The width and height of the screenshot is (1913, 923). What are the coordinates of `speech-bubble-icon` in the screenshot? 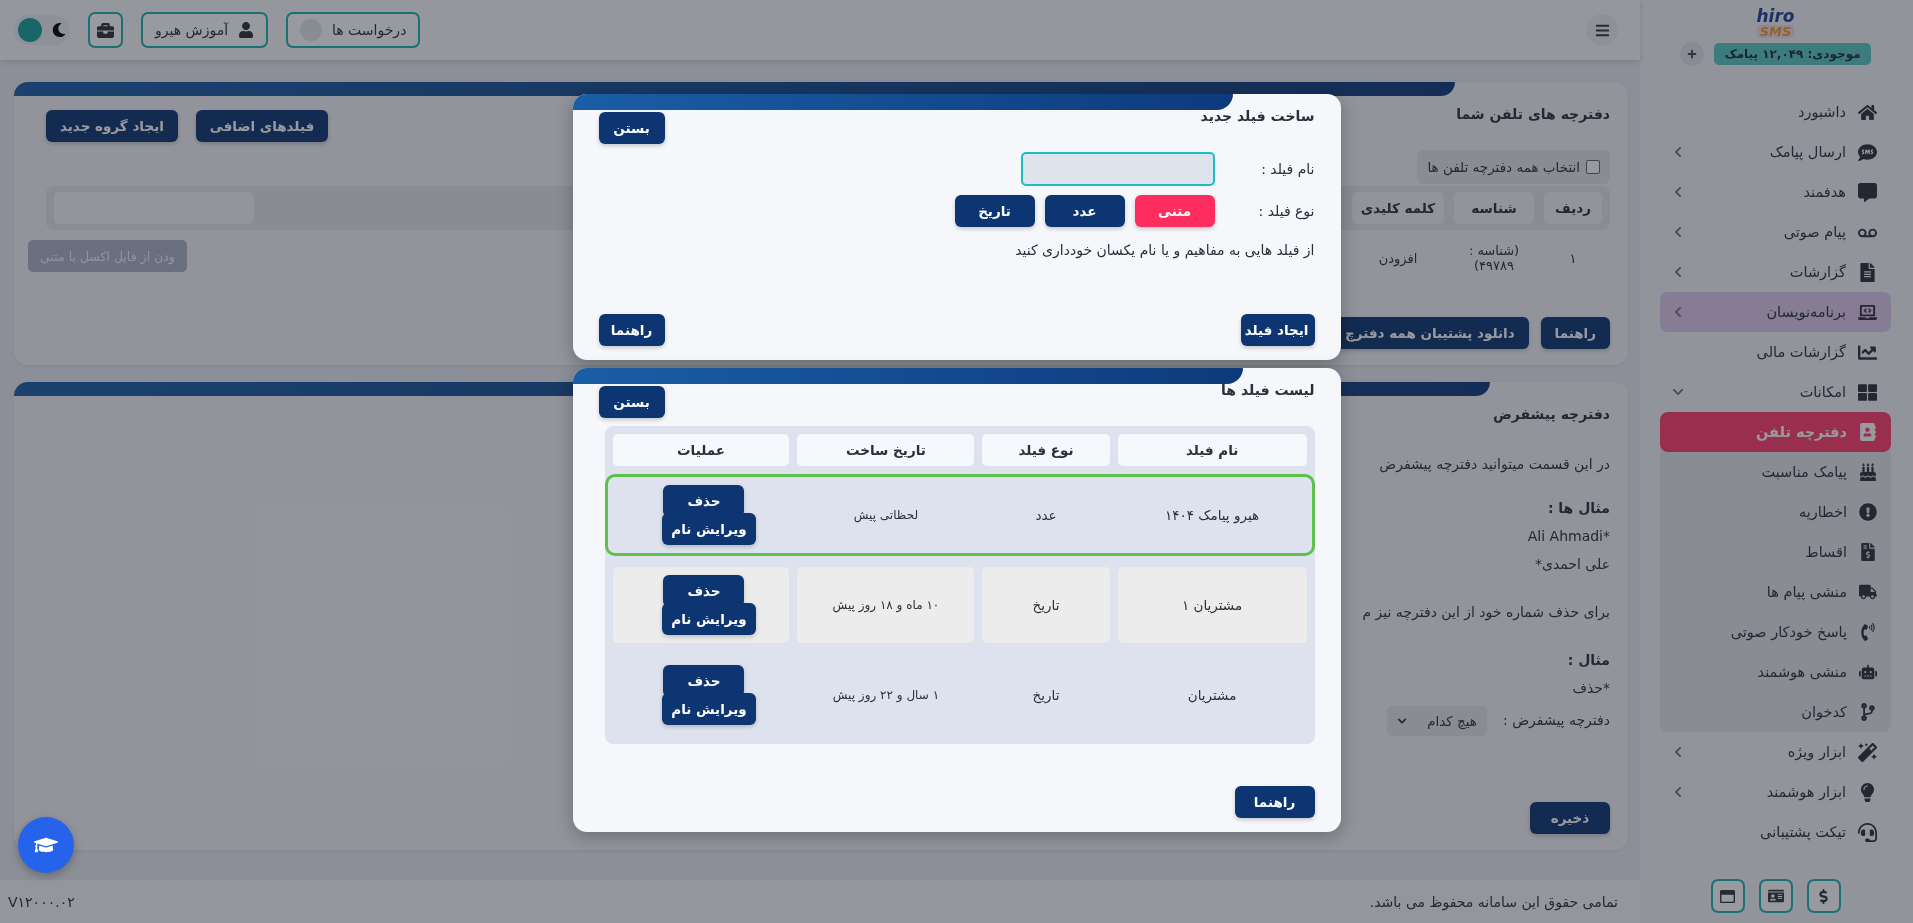 It's located at (1867, 192).